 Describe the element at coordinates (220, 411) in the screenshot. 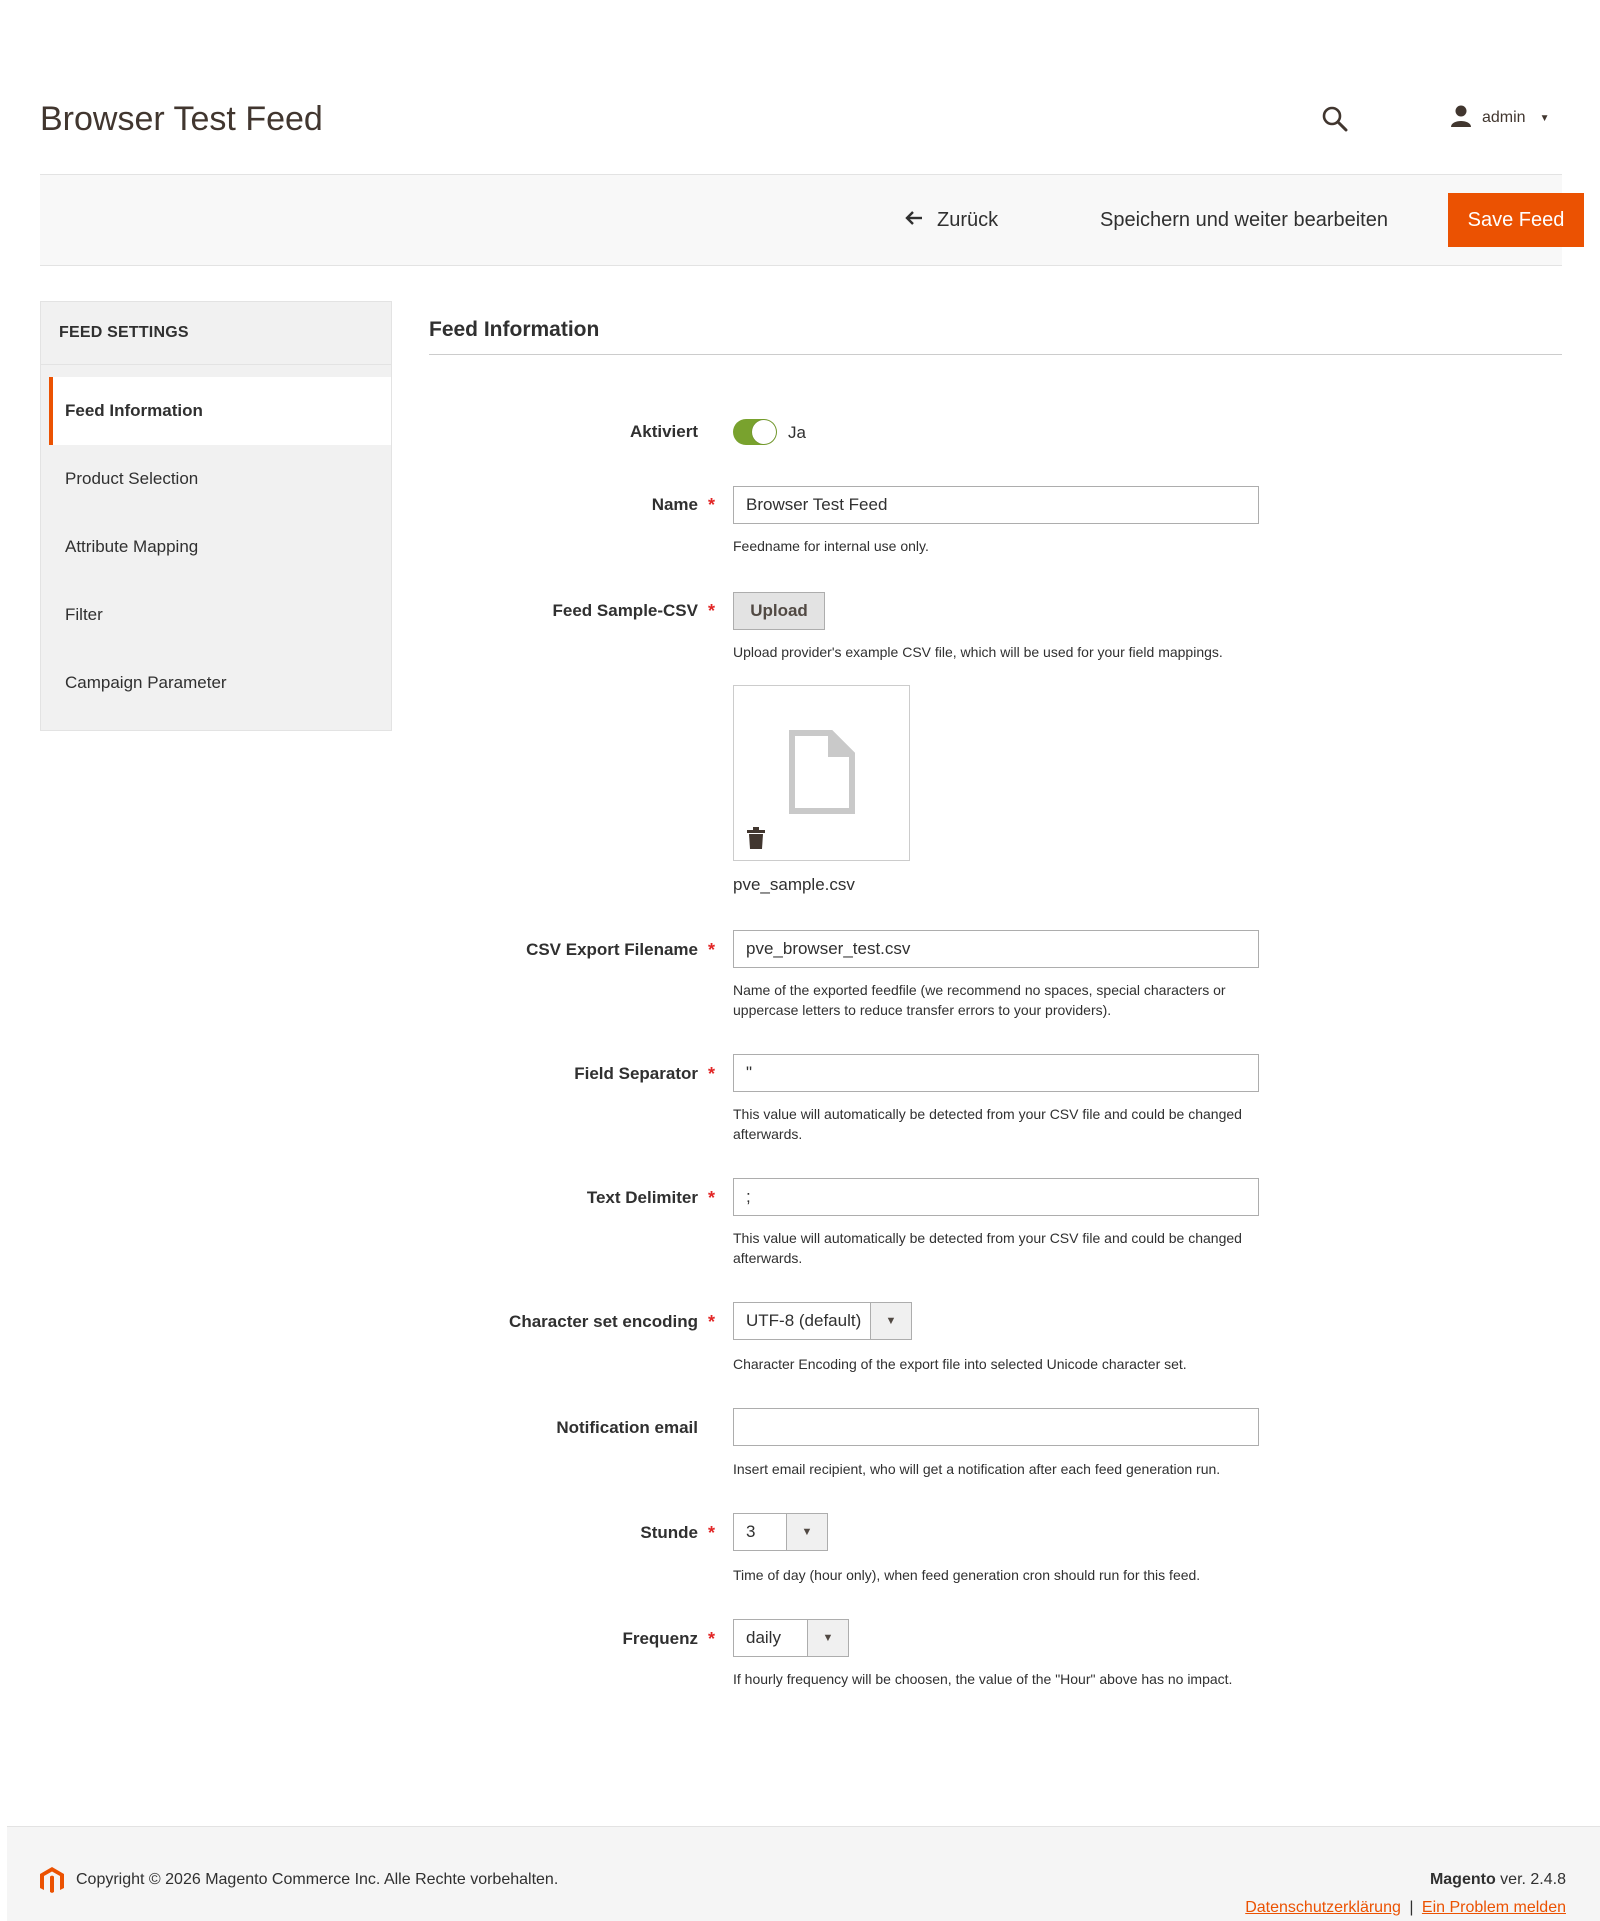

I see `sidebar-item-feed-information: Feed Information` at that location.